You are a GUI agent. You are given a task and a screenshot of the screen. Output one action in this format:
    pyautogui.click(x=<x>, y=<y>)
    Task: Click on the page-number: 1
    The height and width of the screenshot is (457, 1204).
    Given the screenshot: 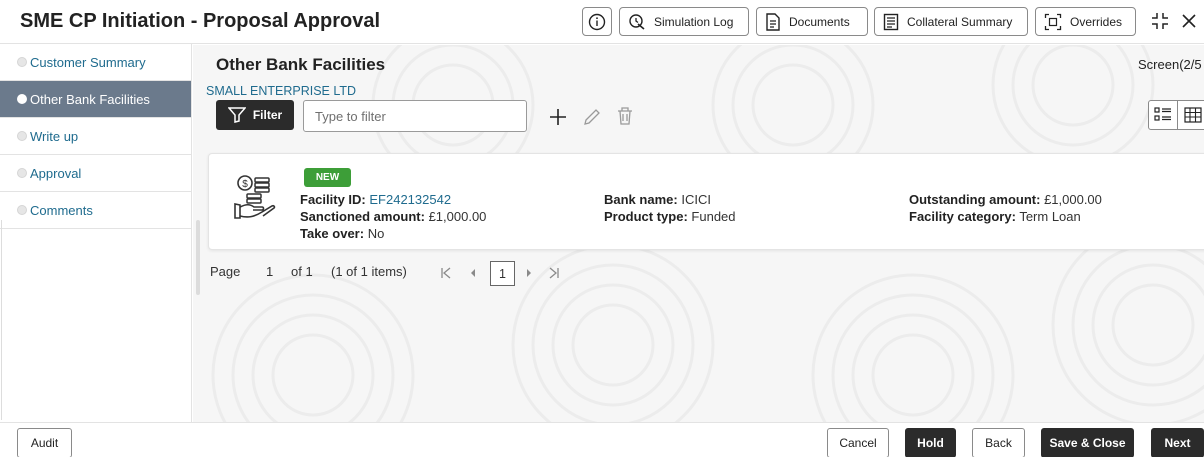 What is the action you would take?
    pyautogui.click(x=270, y=271)
    